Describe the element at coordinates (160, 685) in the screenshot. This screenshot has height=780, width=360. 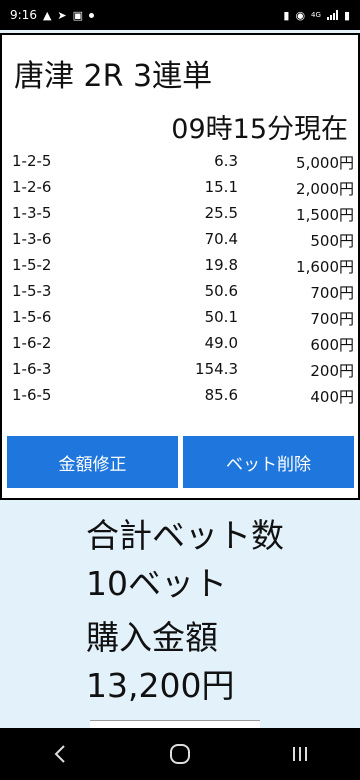
I see `purchase-amount-value: 13,200円` at that location.